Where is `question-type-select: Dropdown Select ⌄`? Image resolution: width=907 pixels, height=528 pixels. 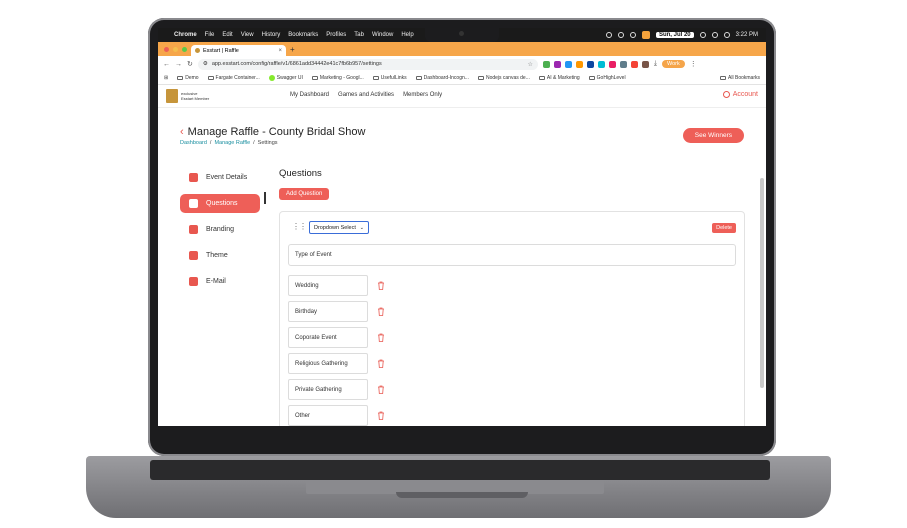 question-type-select: Dropdown Select ⌄ is located at coordinates (339, 227).